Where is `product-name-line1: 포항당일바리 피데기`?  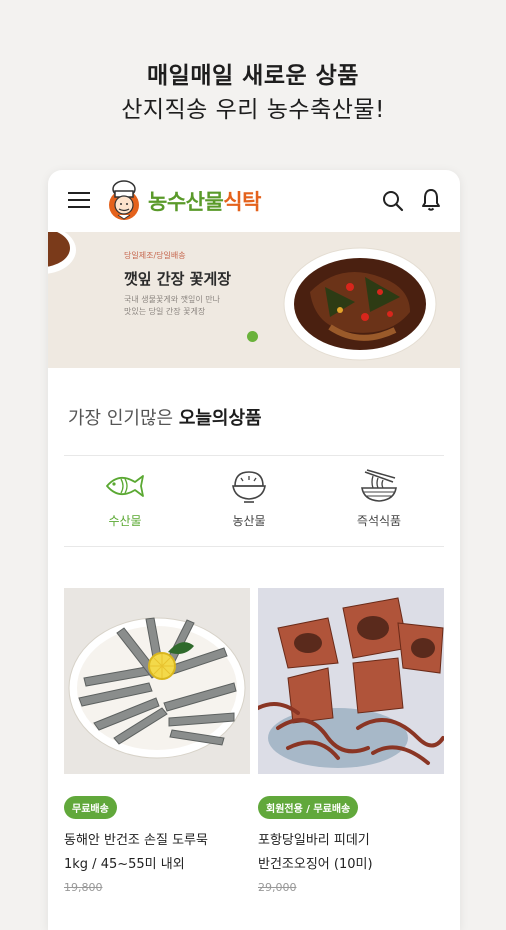
product-name-line1: 포항당일바리 피데기 is located at coordinates (314, 840).